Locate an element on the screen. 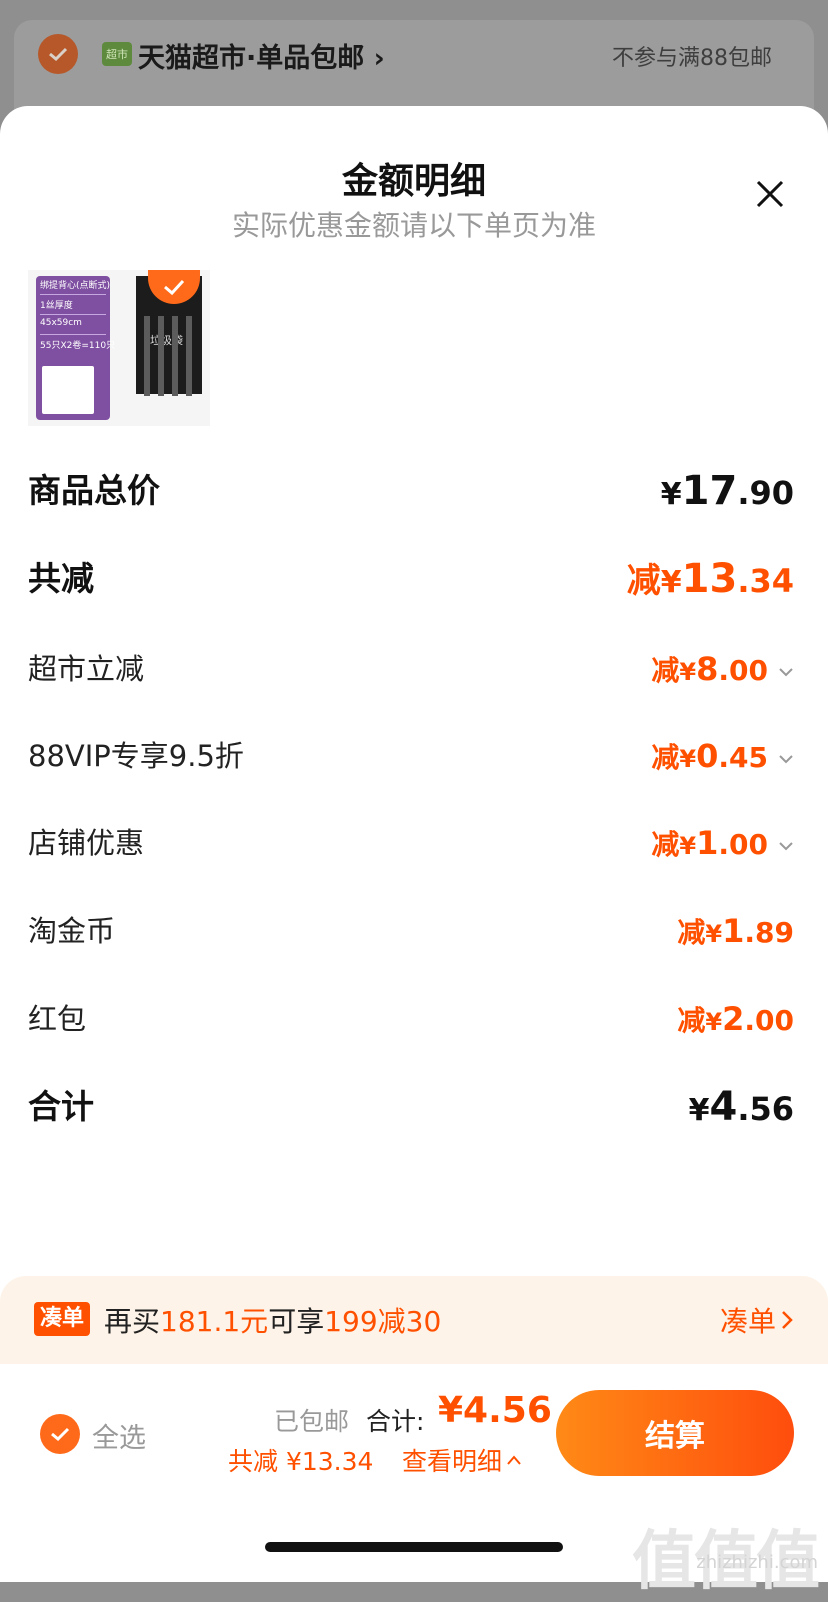 The height and width of the screenshot is (1602, 828). spec-line: 绑提背心(点断式) is located at coordinates (75, 286).